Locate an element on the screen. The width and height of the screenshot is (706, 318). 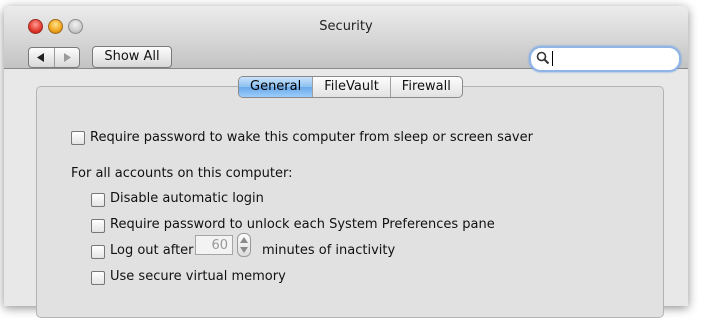
require-password-unlock-checkbox is located at coordinates (98, 226).